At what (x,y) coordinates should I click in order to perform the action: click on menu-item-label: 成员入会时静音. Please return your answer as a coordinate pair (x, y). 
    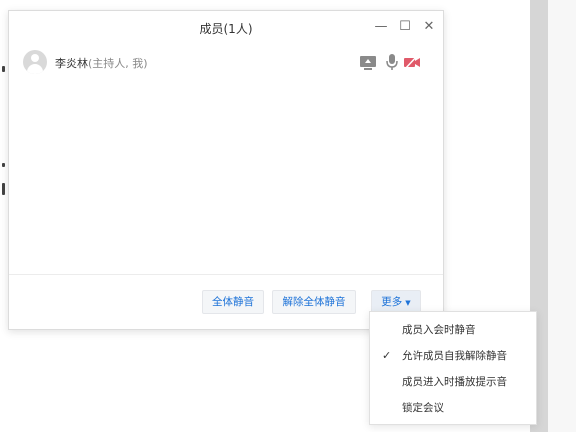
    Looking at the image, I should click on (439, 330).